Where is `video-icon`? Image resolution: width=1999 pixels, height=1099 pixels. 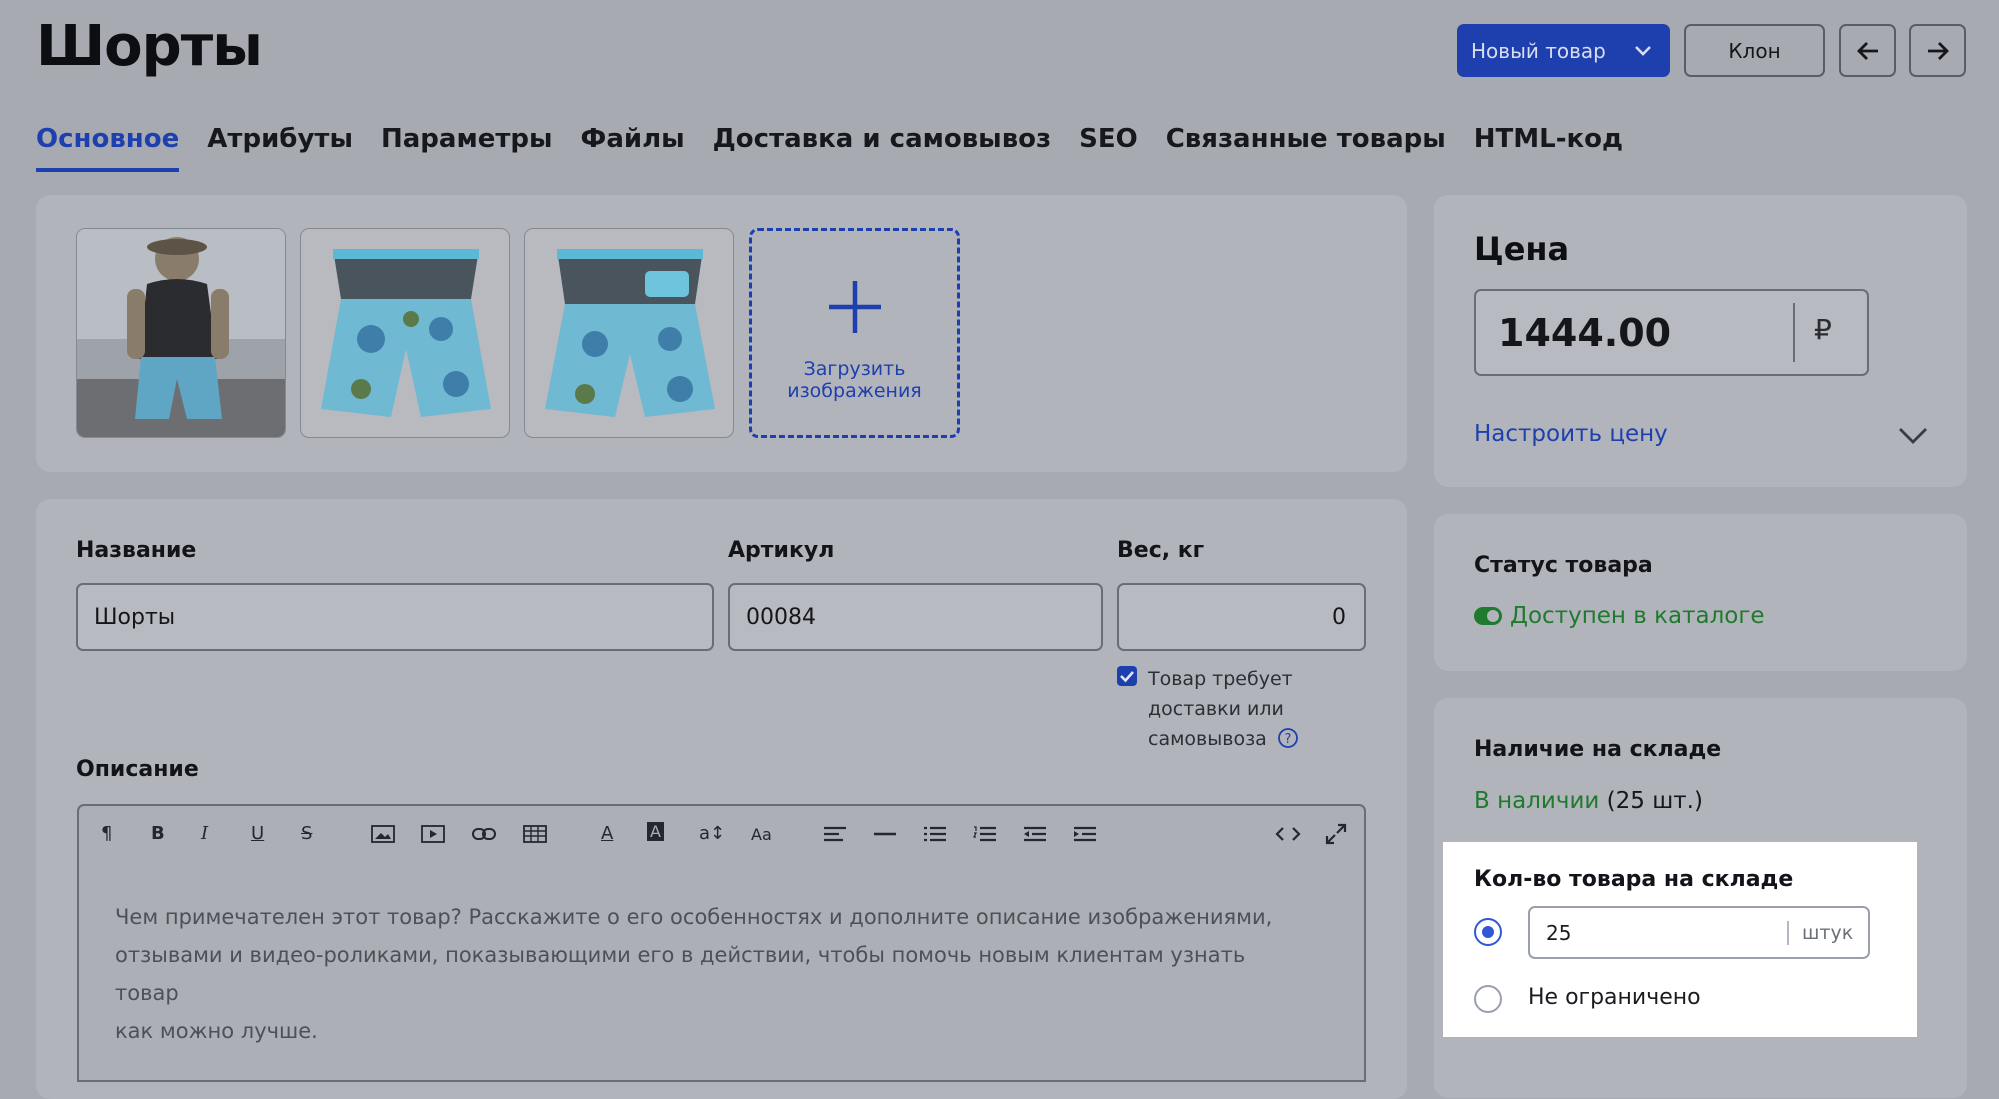
video-icon is located at coordinates (433, 834).